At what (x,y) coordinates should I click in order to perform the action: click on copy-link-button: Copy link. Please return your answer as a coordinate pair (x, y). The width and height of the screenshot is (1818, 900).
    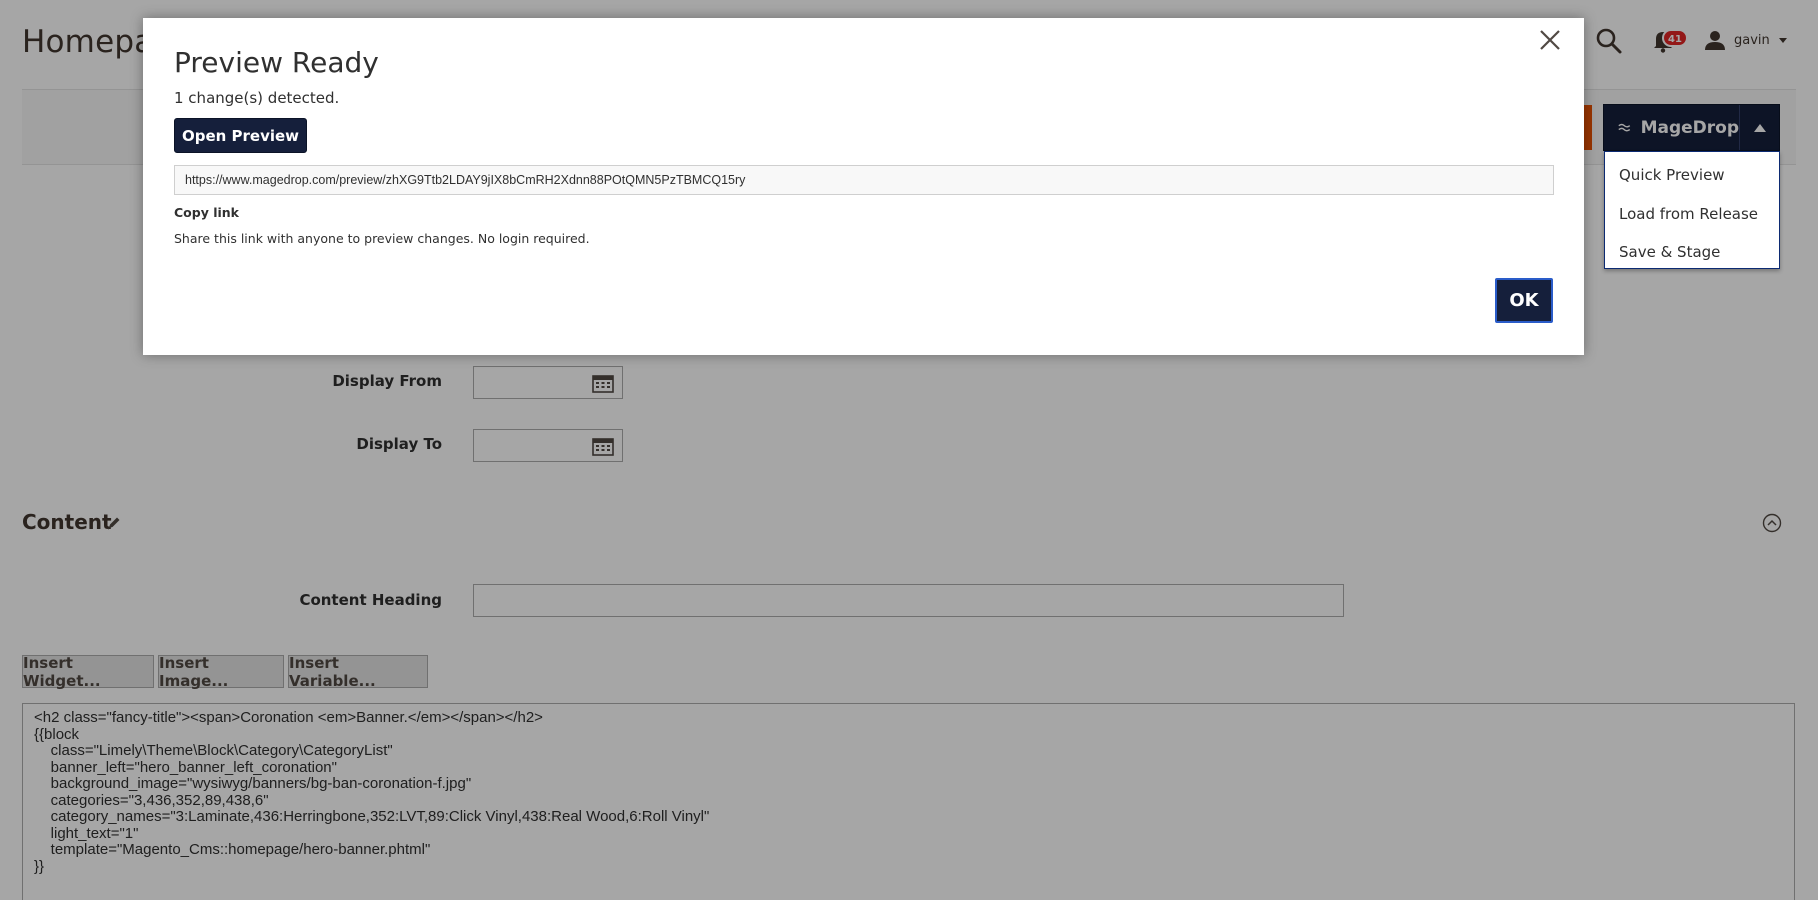
    Looking at the image, I should click on (206, 212).